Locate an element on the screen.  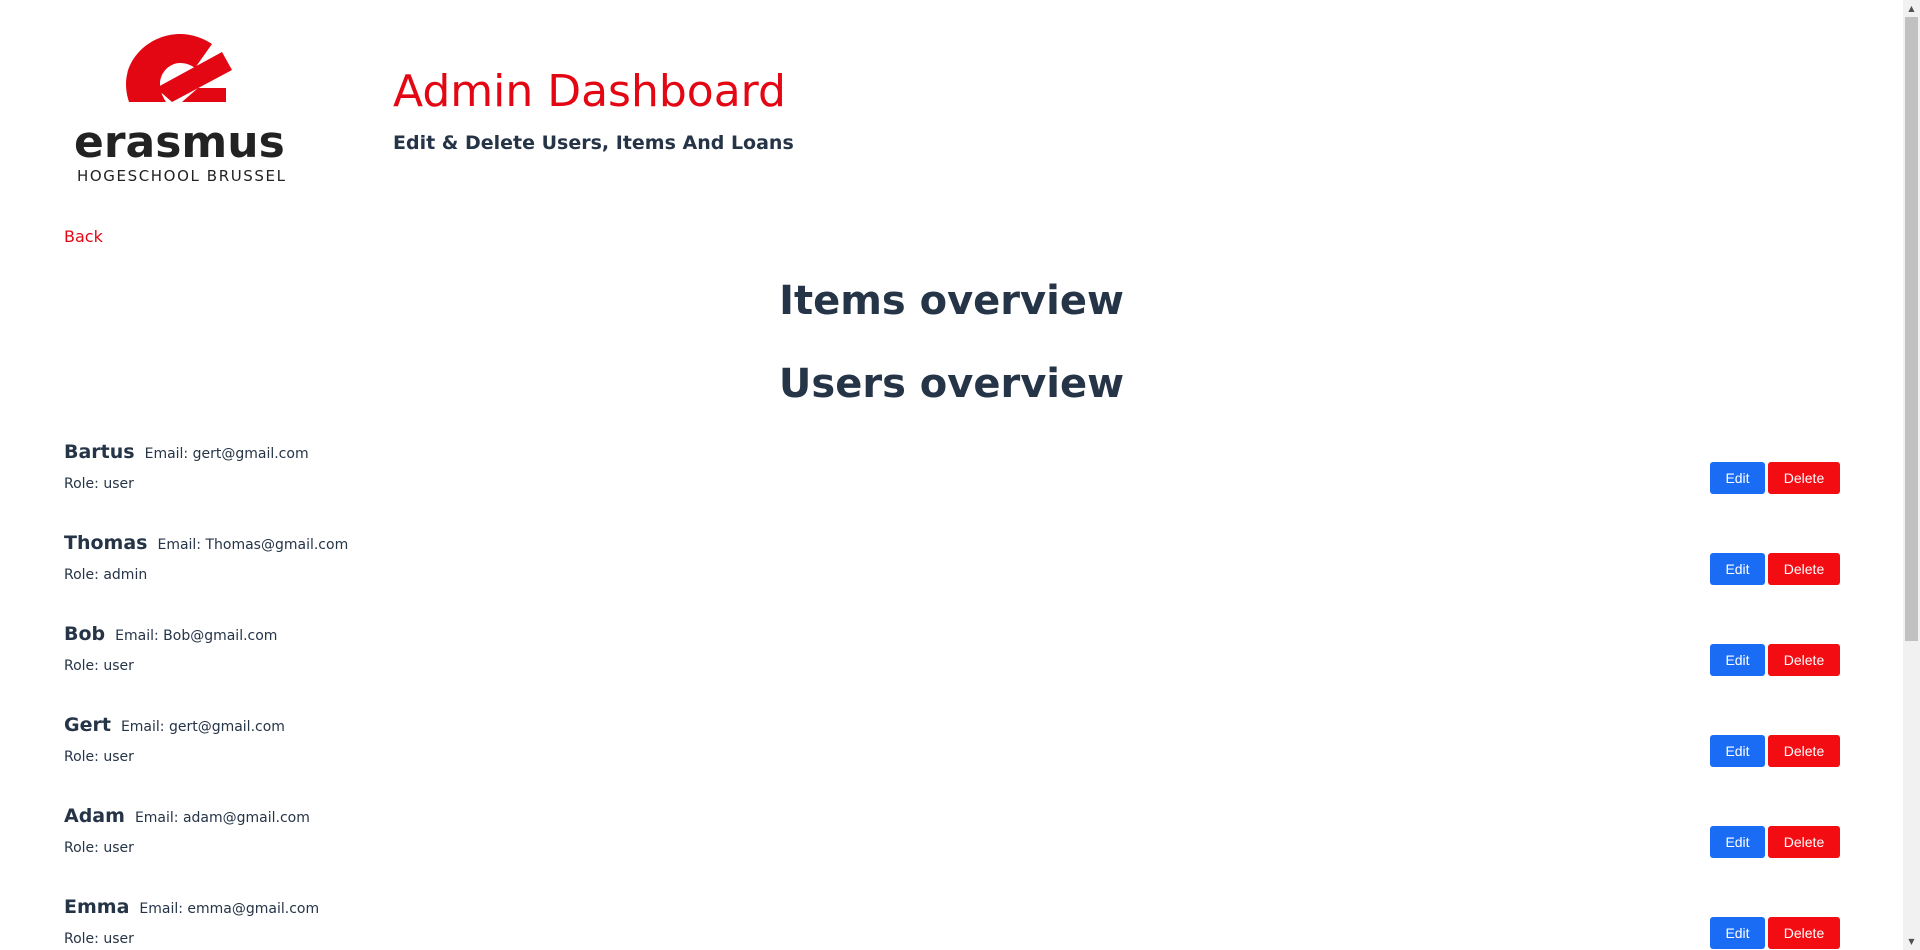
user-name-text: Bob is located at coordinates (85, 634).